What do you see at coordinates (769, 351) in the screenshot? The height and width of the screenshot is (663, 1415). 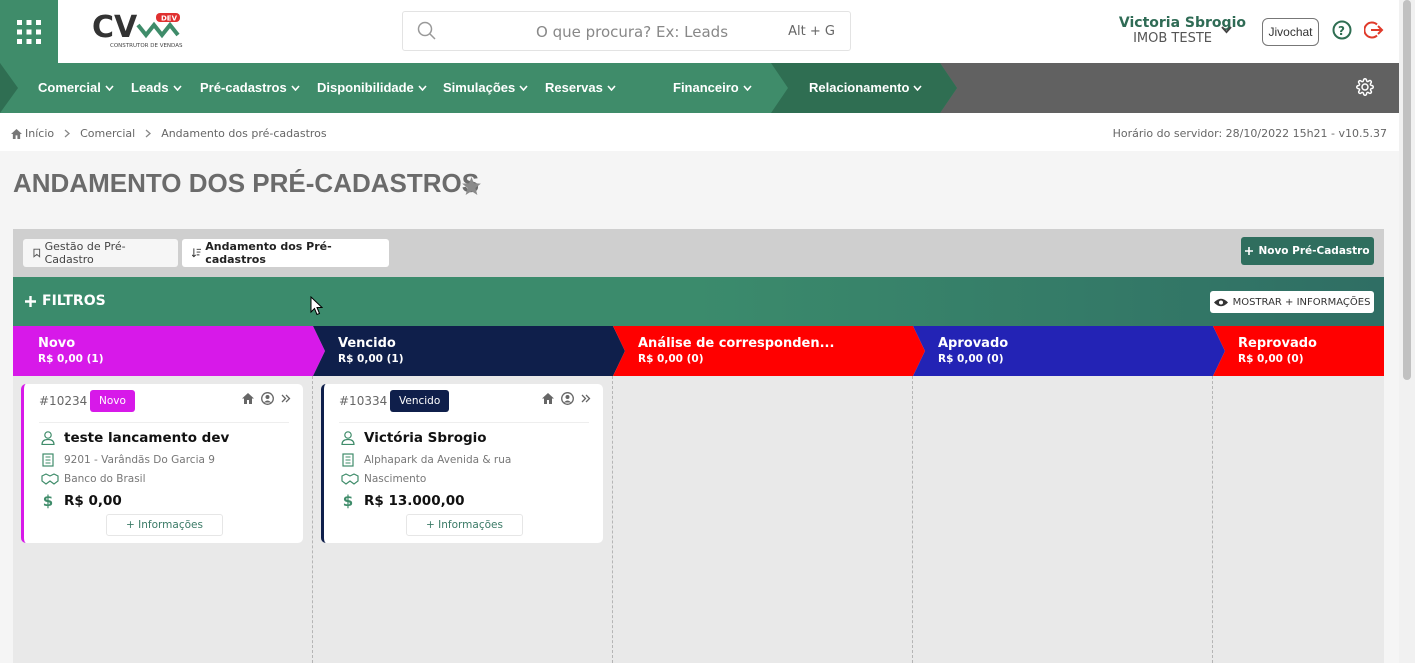 I see `column-header-analise: Análise de corresponden... R$ 0,00 (0)` at bounding box center [769, 351].